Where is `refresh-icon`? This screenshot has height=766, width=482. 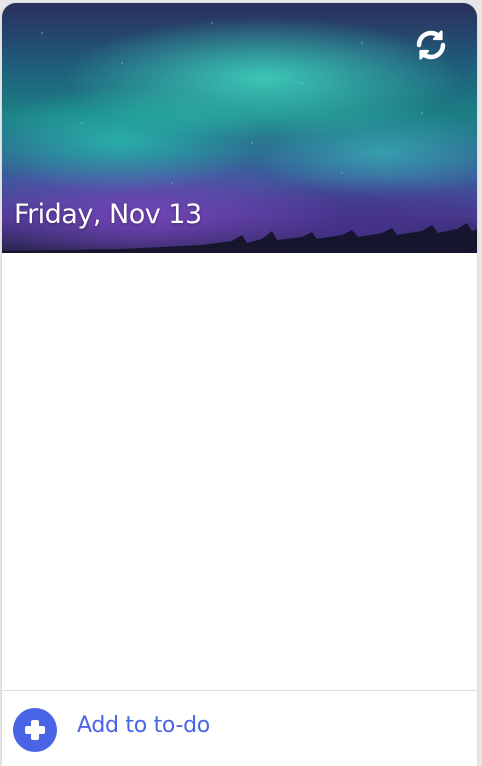 refresh-icon is located at coordinates (431, 45).